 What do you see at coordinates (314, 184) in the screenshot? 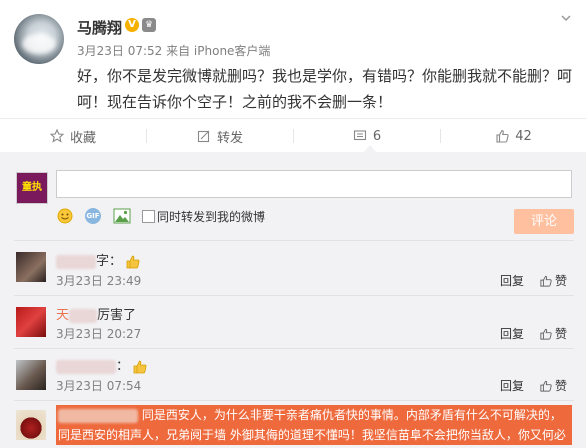
I see `comment-input` at bounding box center [314, 184].